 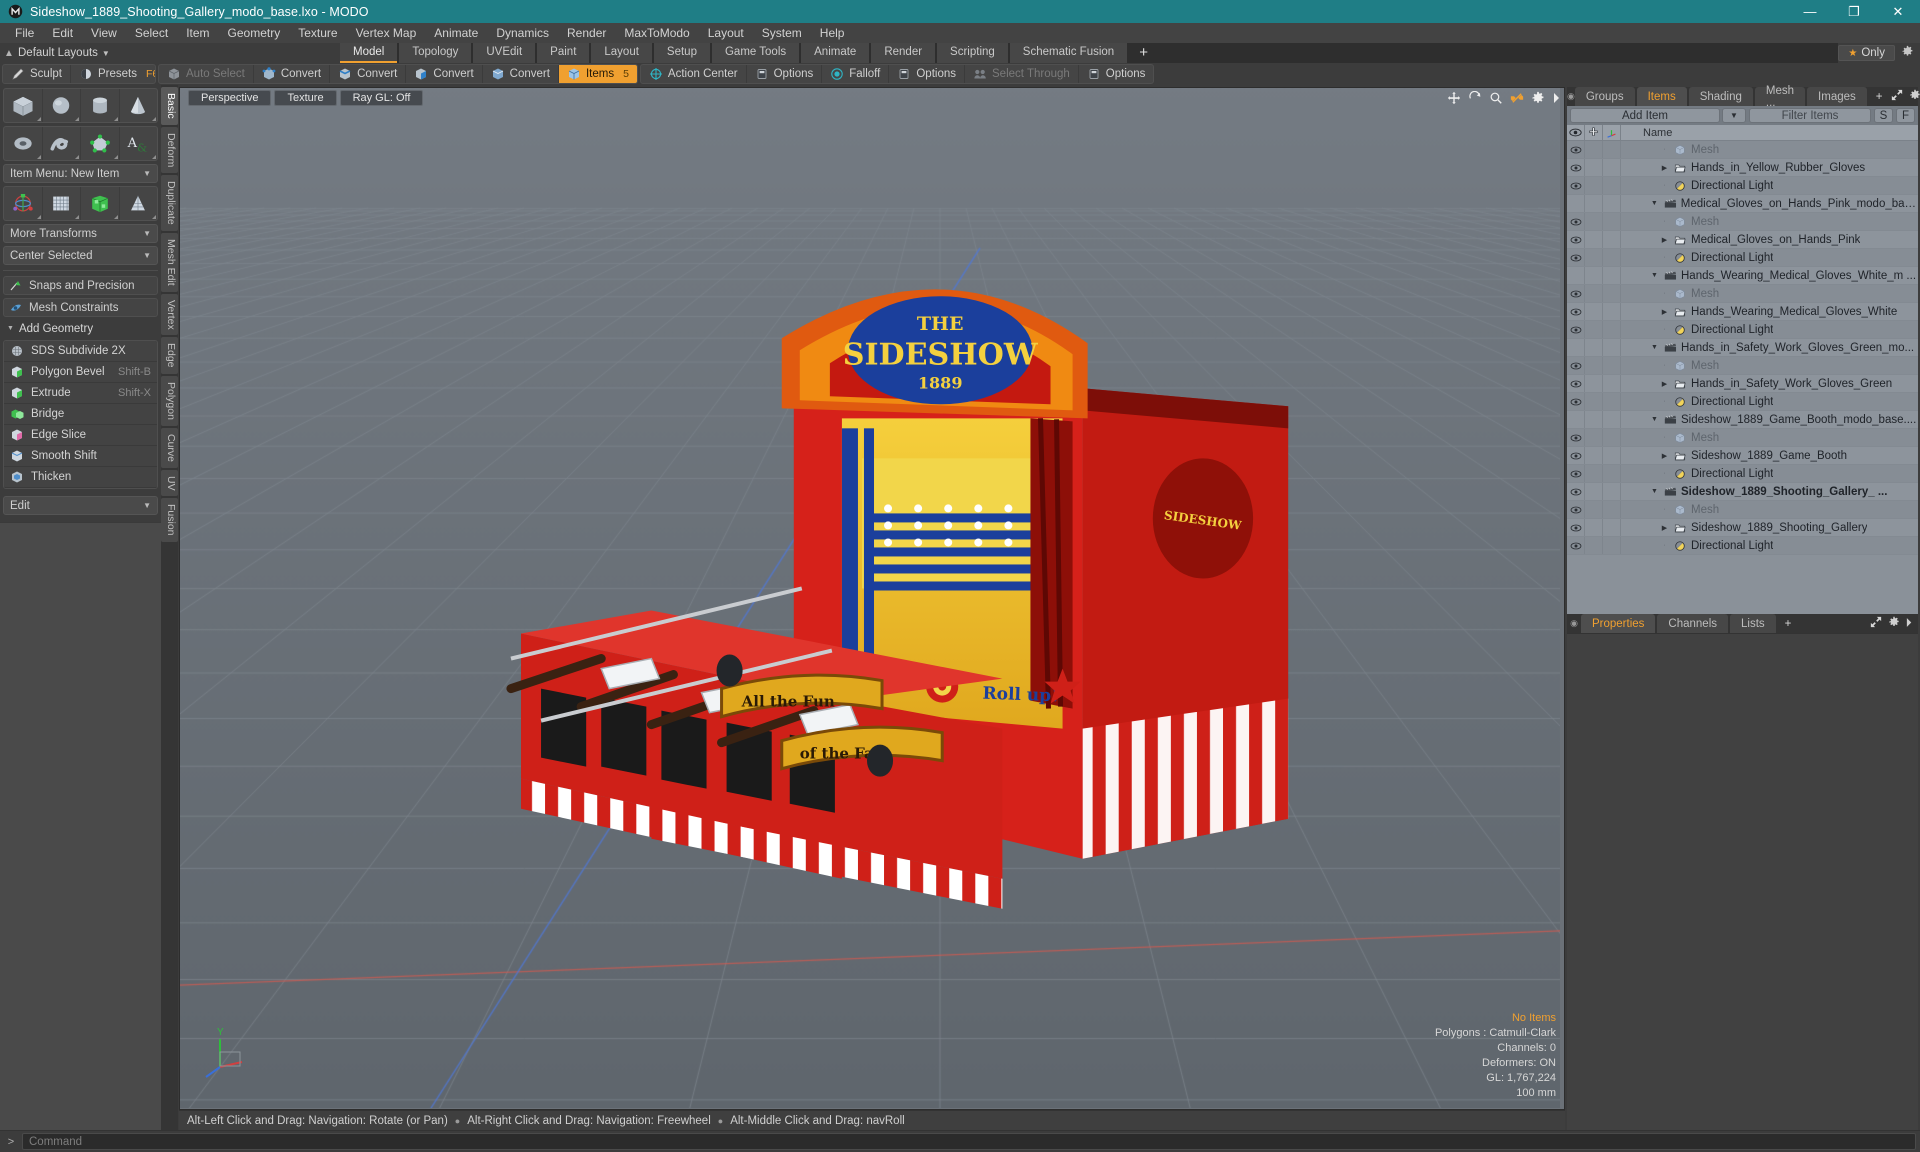 What do you see at coordinates (80, 255) in the screenshot?
I see `center-selected-dropdown: Center Selected ▼` at bounding box center [80, 255].